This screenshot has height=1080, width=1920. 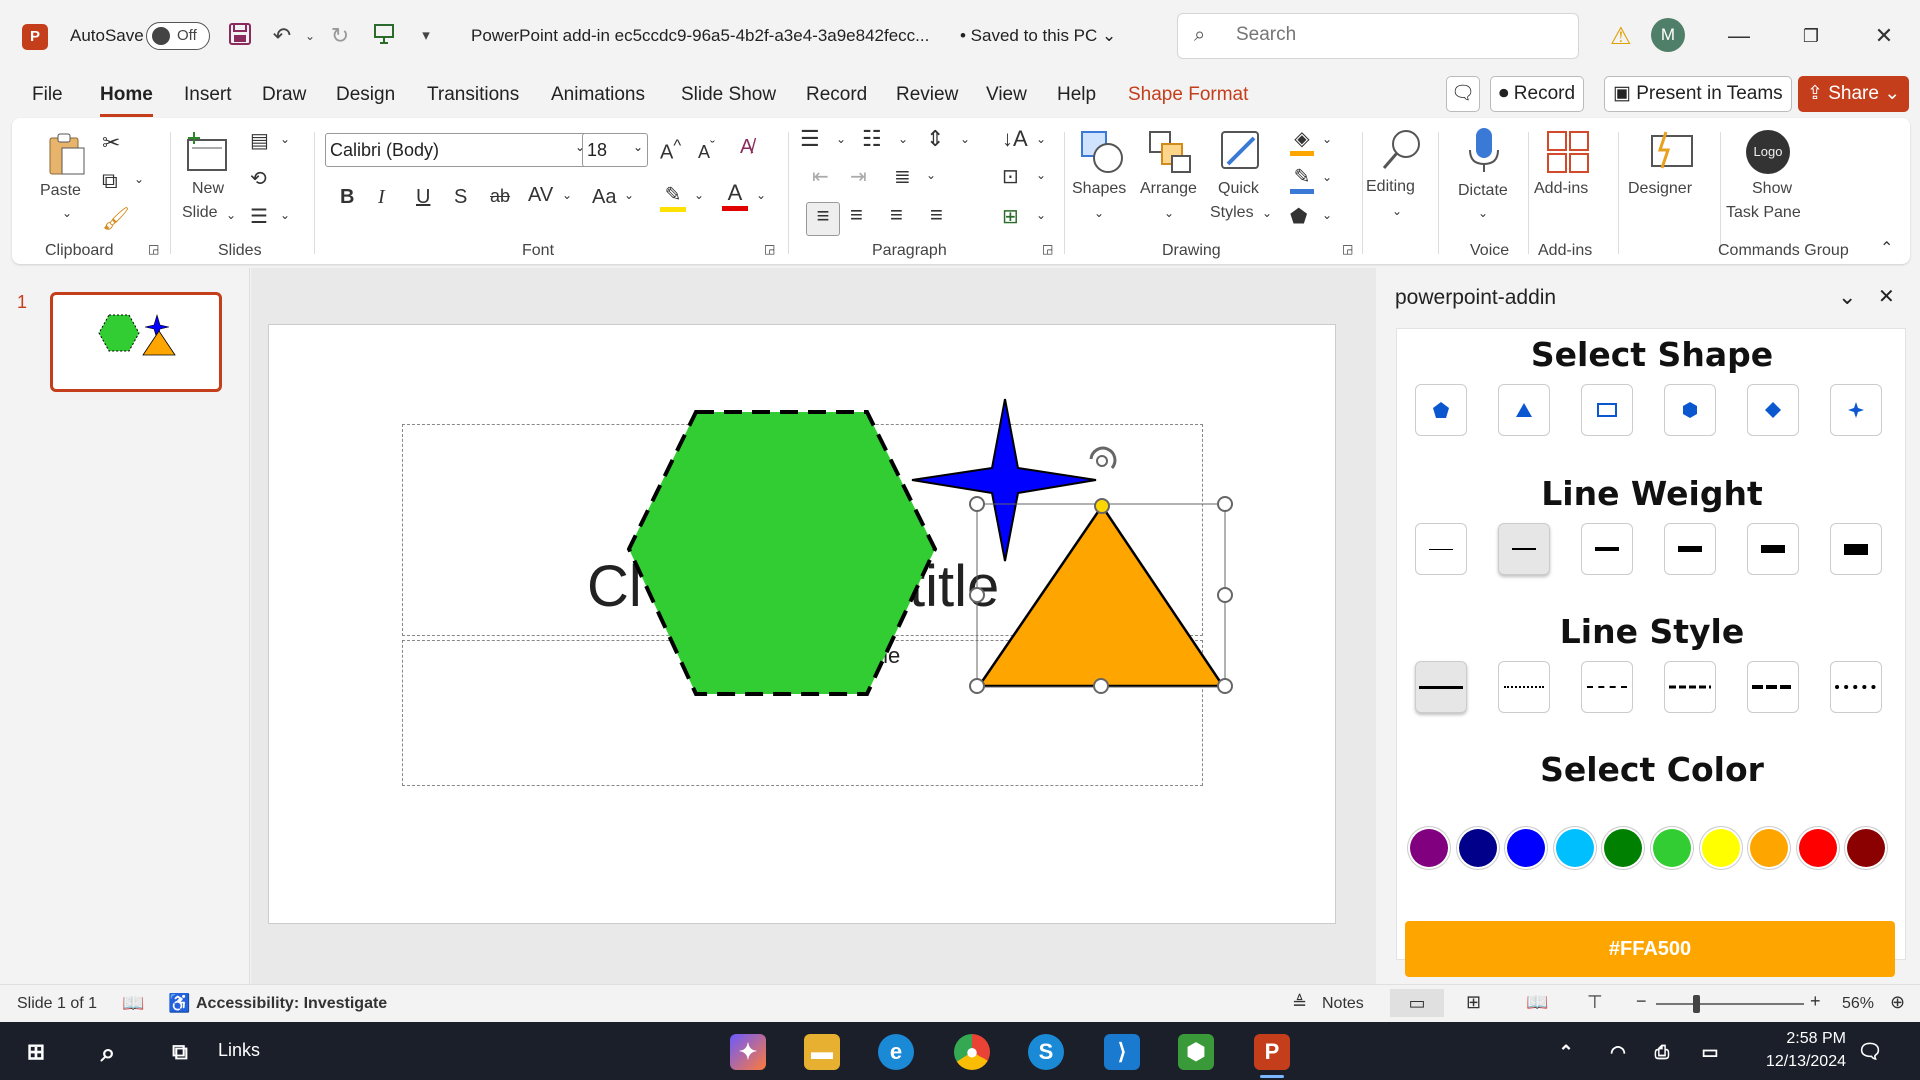 I want to click on tab-view: View, so click(x=1006, y=95).